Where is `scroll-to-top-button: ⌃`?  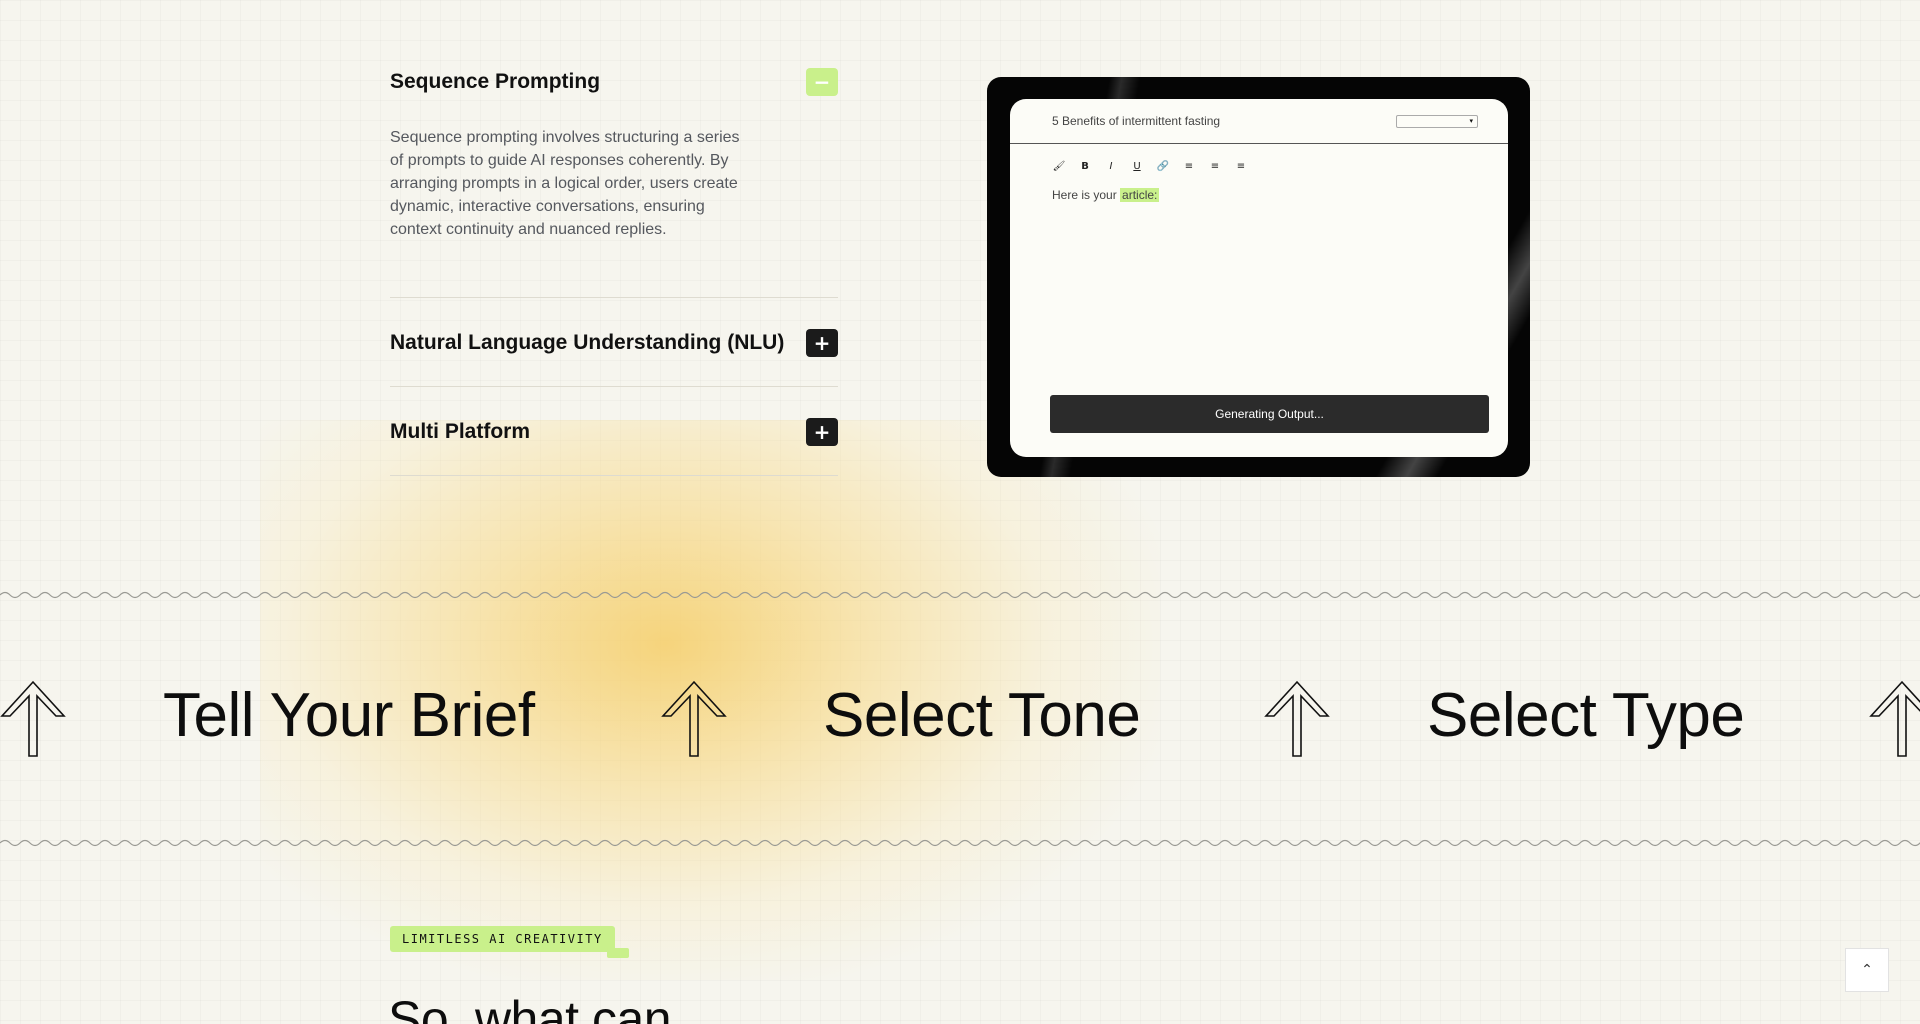
scroll-to-top-button: ⌃ is located at coordinates (1867, 970).